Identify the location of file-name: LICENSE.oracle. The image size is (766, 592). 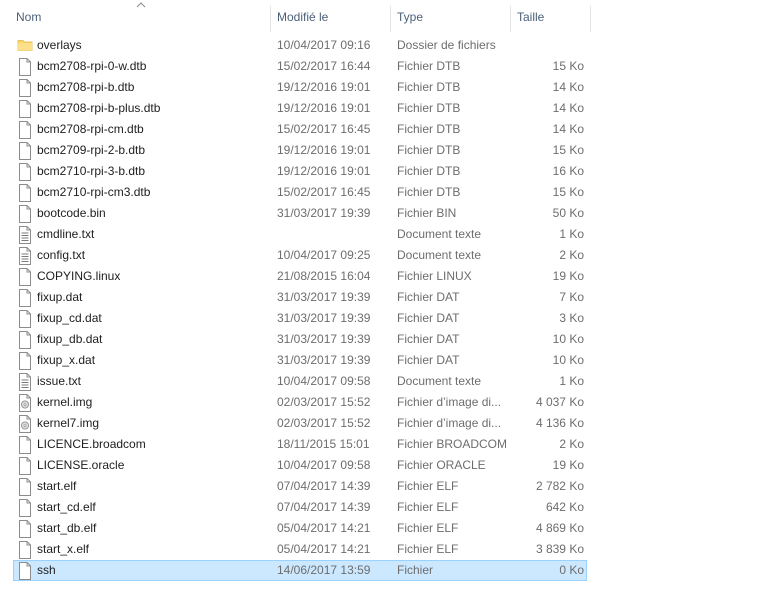
(81, 465).